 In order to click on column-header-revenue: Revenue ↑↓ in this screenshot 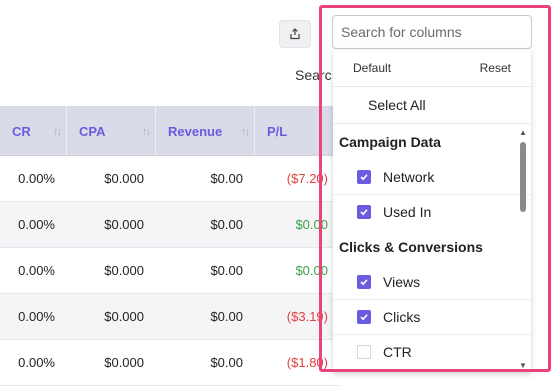, I will do `click(205, 130)`.